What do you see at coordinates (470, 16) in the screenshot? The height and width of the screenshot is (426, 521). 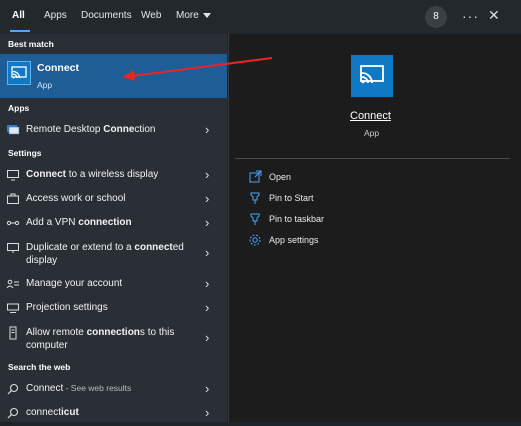 I see `more-options-button: ···` at bounding box center [470, 16].